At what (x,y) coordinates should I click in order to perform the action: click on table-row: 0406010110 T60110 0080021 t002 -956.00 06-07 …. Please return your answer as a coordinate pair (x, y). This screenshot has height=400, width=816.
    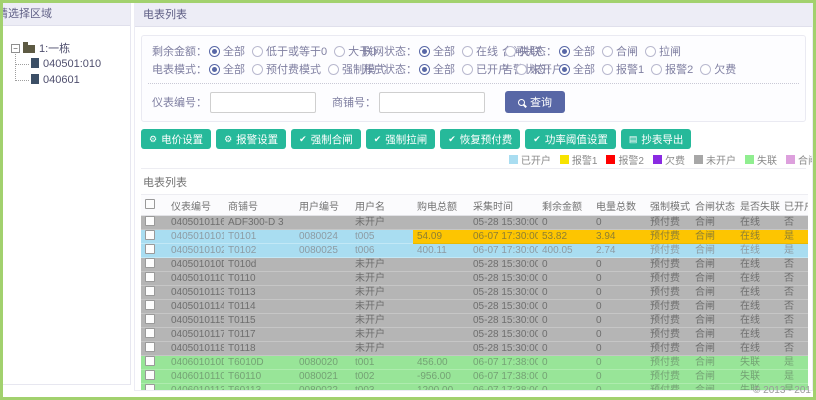
    Looking at the image, I should click on (474, 376).